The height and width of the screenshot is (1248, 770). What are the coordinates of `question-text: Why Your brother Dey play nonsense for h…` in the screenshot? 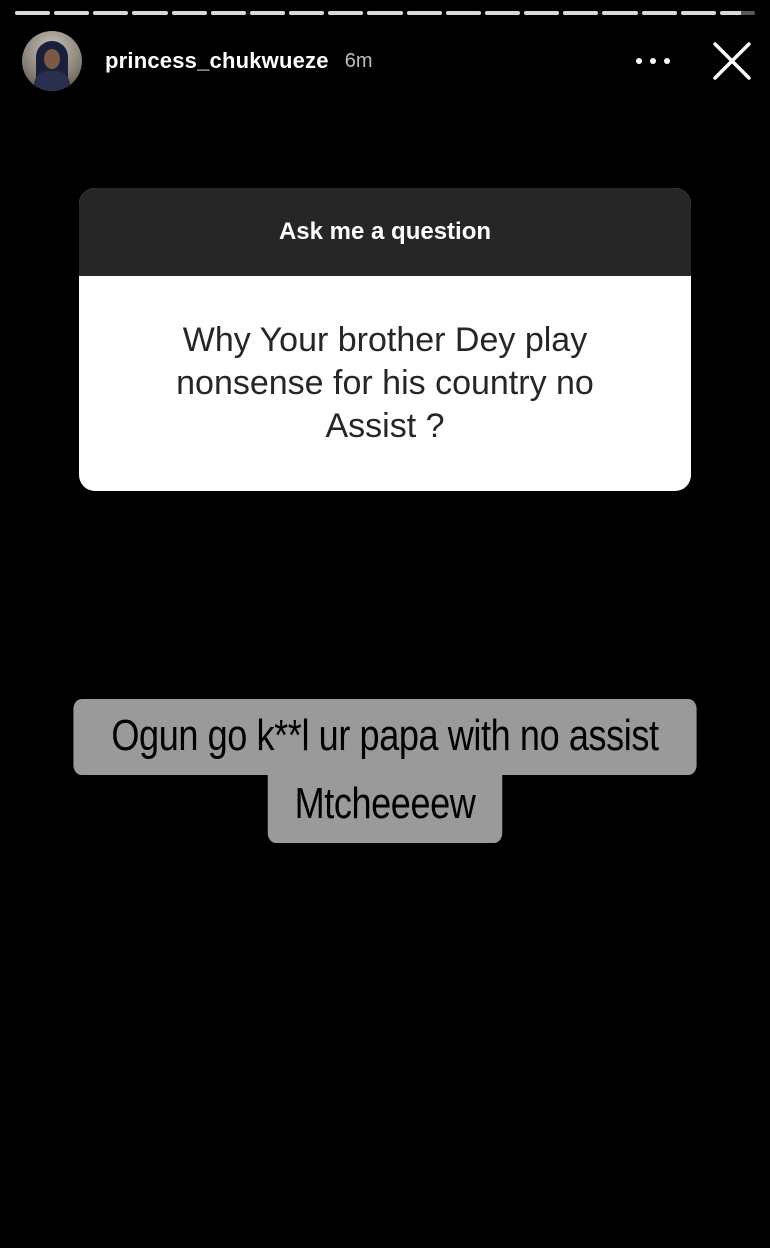 It's located at (385, 383).